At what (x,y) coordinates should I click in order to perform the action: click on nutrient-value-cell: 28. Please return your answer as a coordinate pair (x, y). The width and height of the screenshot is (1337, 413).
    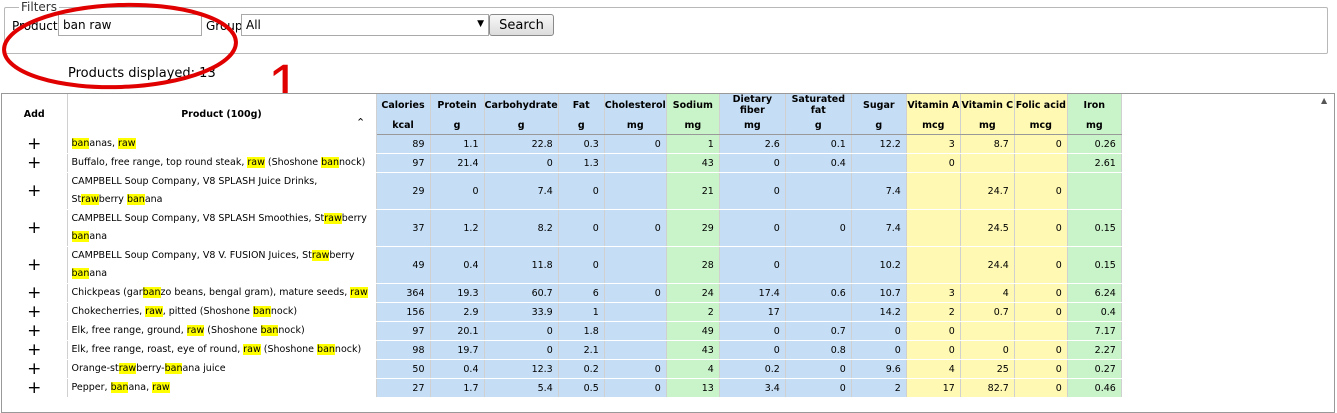
    Looking at the image, I should click on (693, 265).